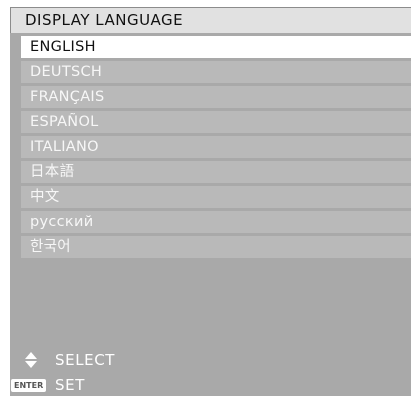 The width and height of the screenshot is (411, 396). I want to click on enter-key-icon: ENTER, so click(29, 385).